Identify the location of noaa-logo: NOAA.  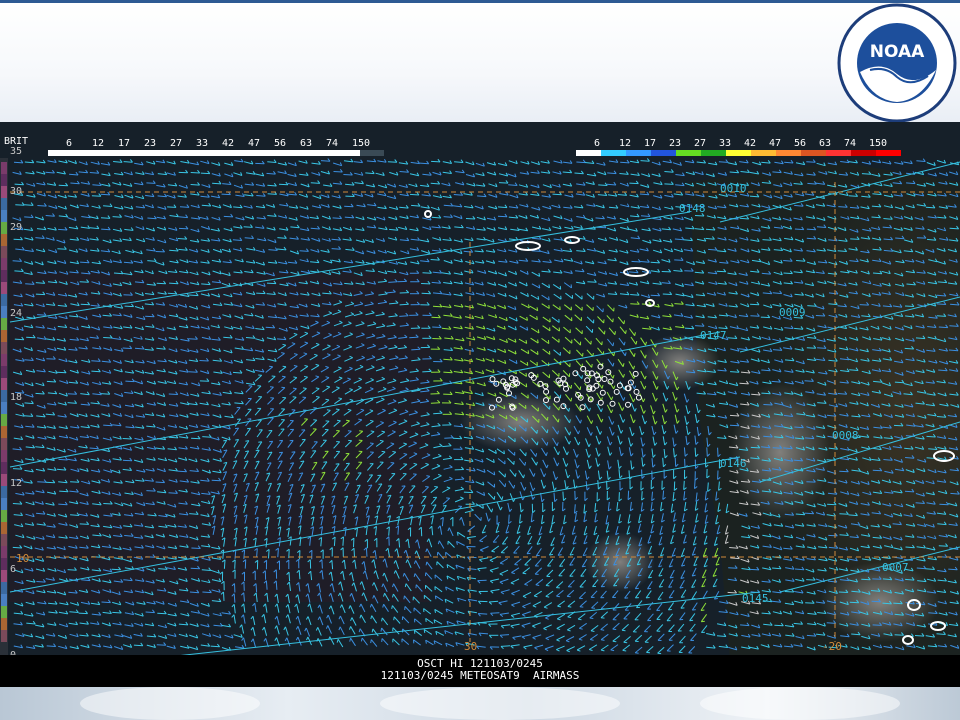
(897, 63).